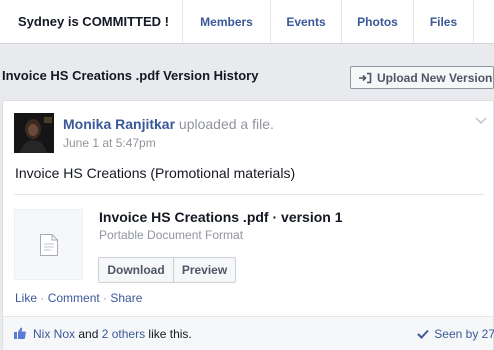 The height and width of the screenshot is (350, 494). Describe the element at coordinates (227, 21) in the screenshot. I see `tab-members: Members` at that location.